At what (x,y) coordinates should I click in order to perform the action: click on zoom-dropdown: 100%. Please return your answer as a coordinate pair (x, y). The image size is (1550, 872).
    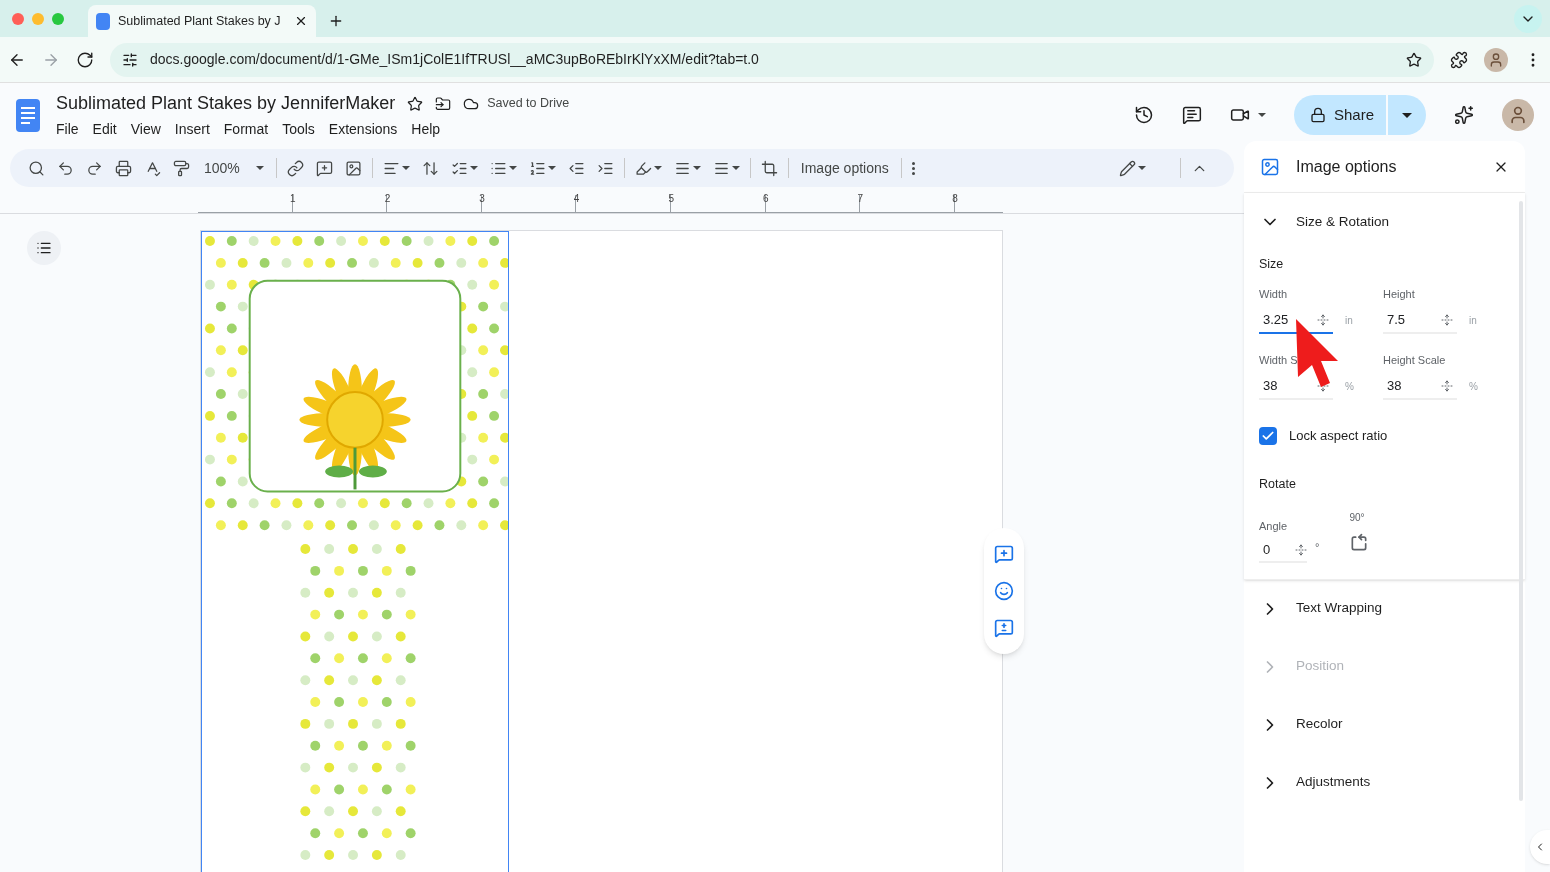
    Looking at the image, I should click on (234, 168).